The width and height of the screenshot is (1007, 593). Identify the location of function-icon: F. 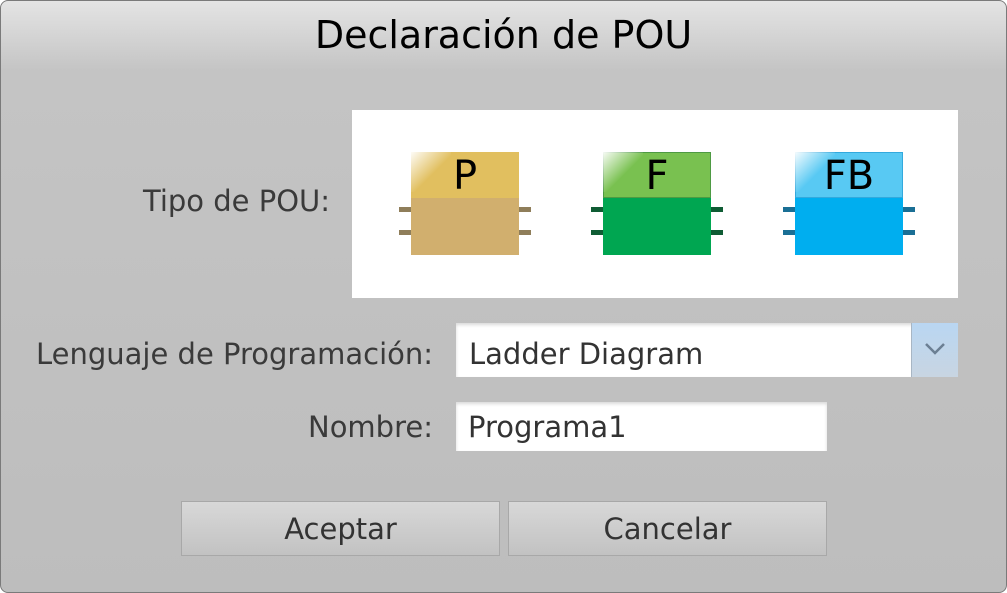
(657, 176).